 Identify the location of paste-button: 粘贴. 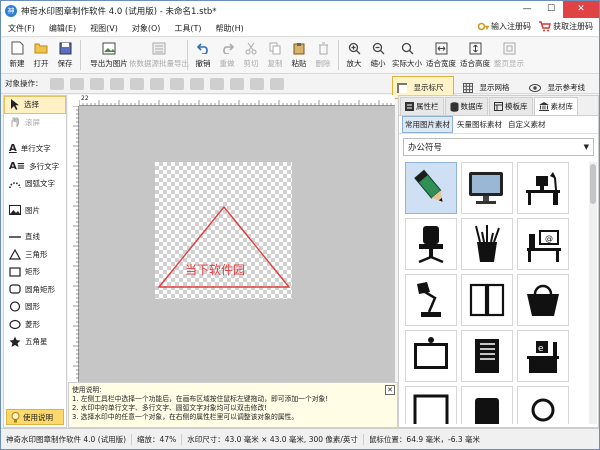
(299, 55).